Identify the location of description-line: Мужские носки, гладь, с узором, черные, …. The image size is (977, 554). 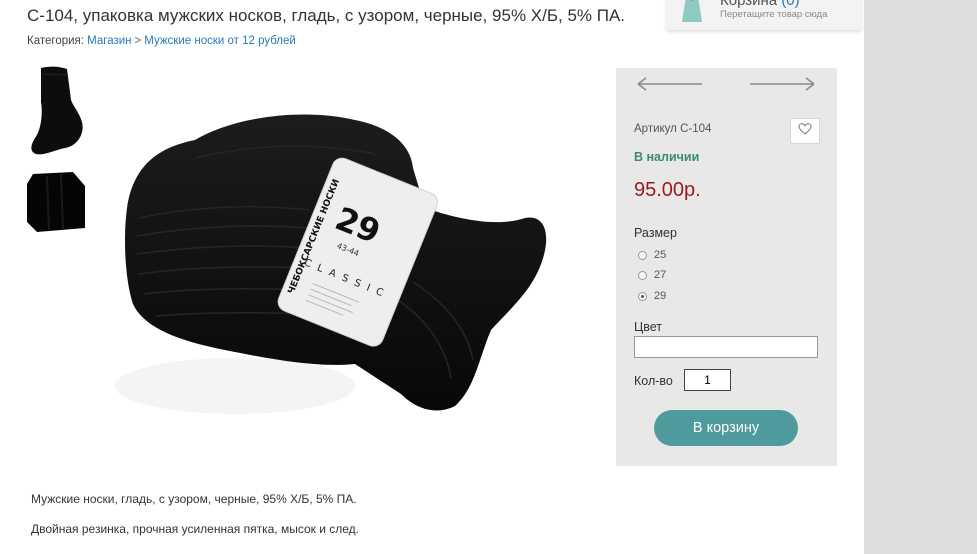
(194, 499).